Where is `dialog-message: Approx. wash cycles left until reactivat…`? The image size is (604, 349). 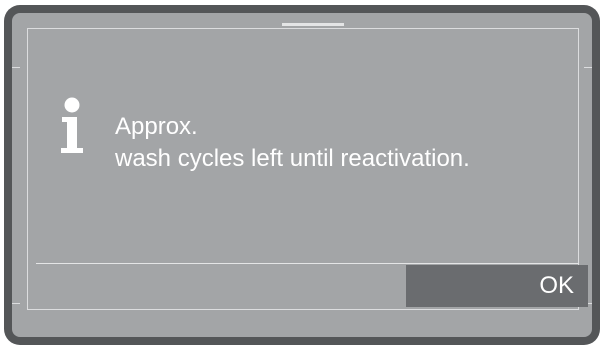
dialog-message: Approx. wash cycles left until reactivat… is located at coordinates (292, 143).